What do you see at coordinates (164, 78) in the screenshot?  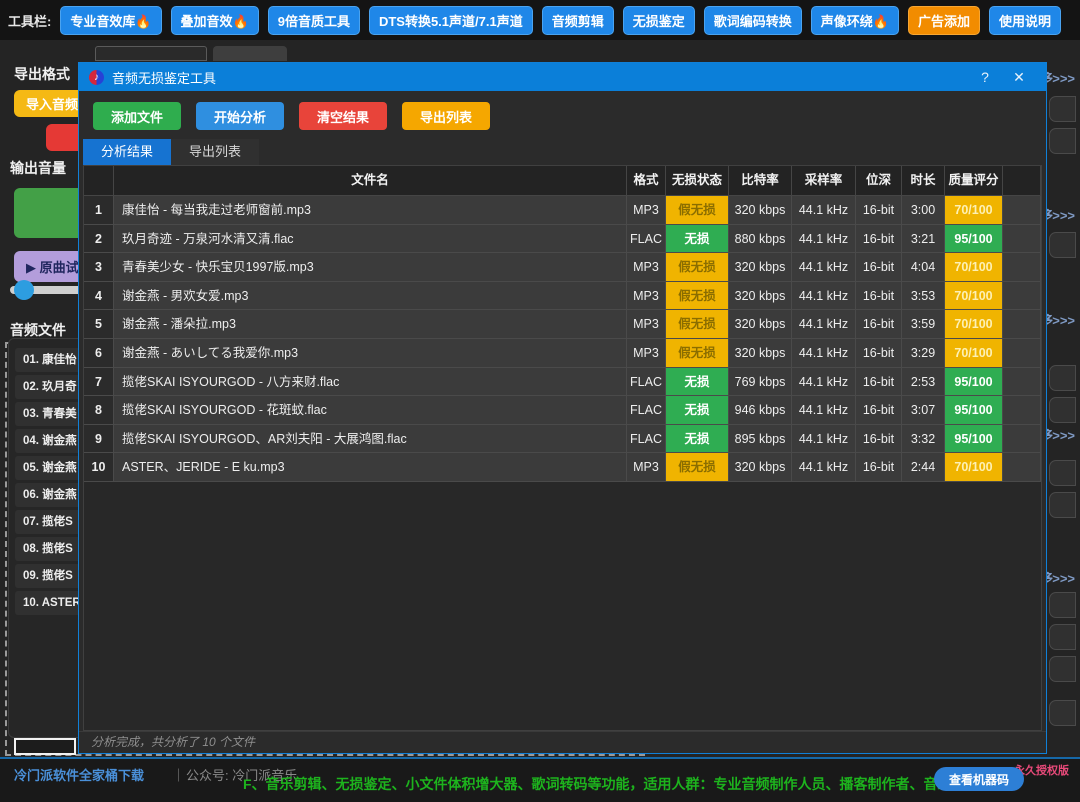 I see `dialog-title: 音频无损鉴定工具` at bounding box center [164, 78].